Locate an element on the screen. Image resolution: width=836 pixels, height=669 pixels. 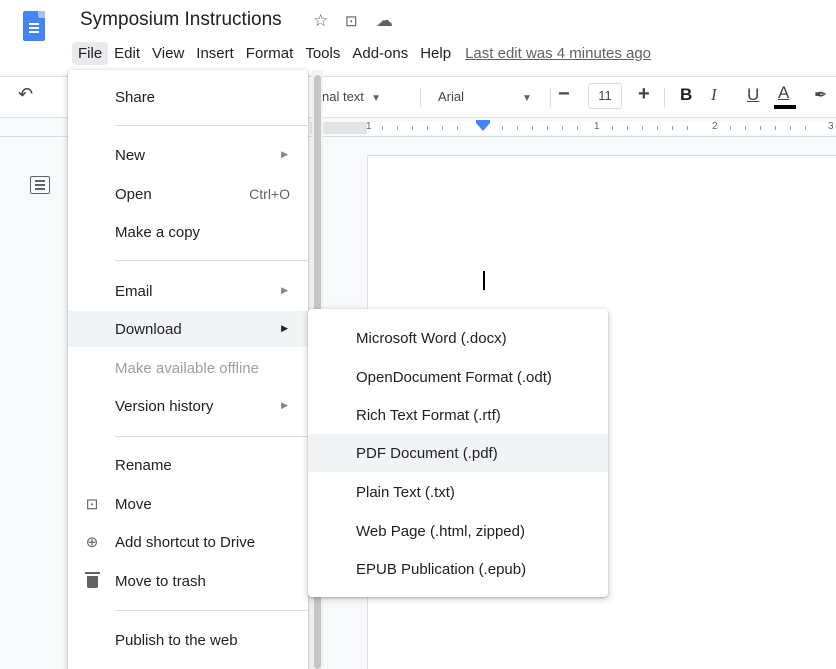
italic-button: I is located at coordinates (714, 95).